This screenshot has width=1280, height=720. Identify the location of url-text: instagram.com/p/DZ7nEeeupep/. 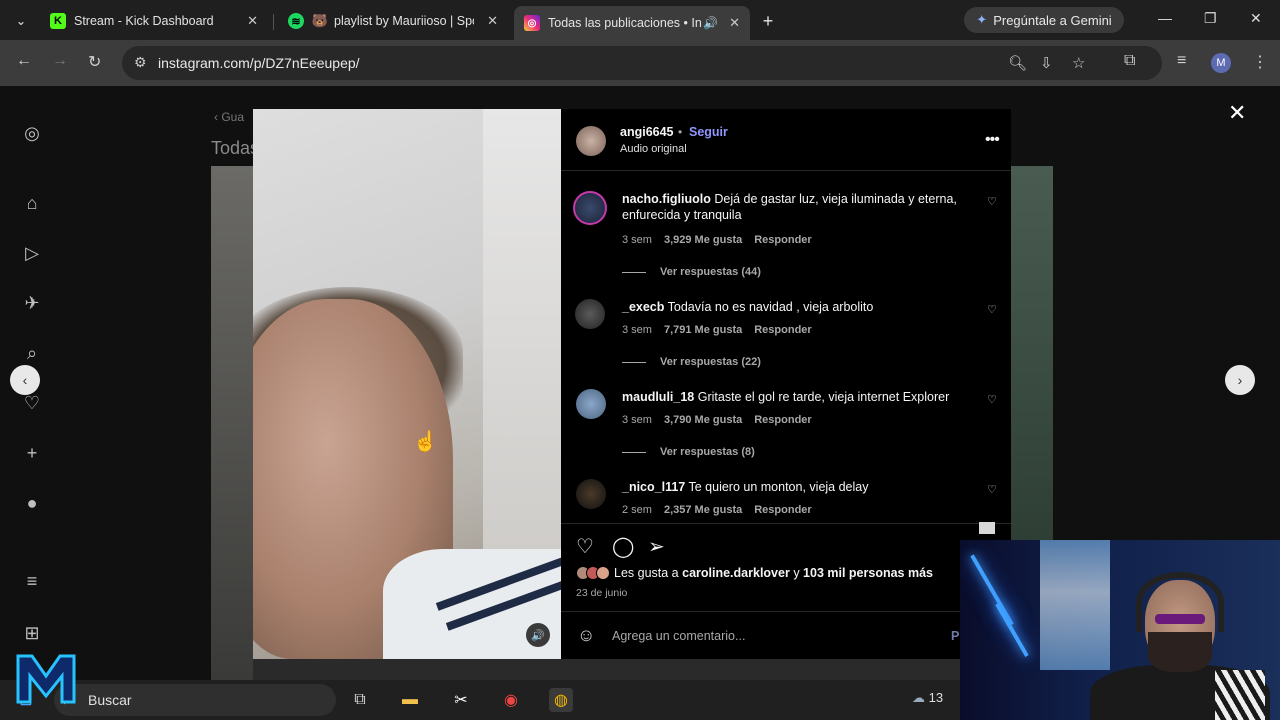
(259, 63).